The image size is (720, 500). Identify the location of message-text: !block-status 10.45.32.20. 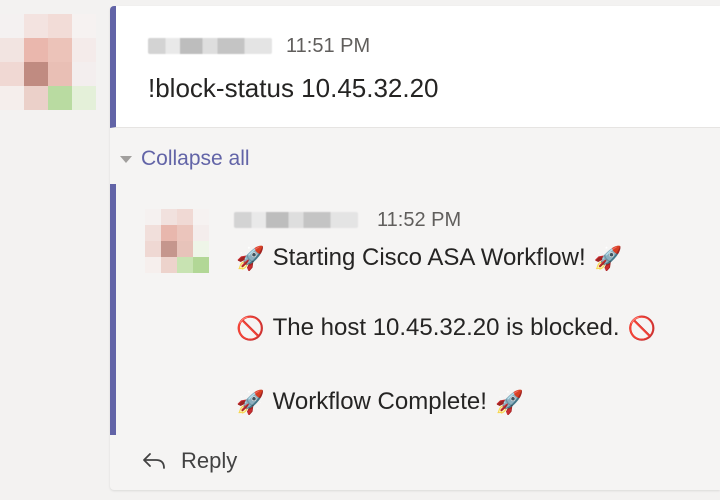
(293, 88).